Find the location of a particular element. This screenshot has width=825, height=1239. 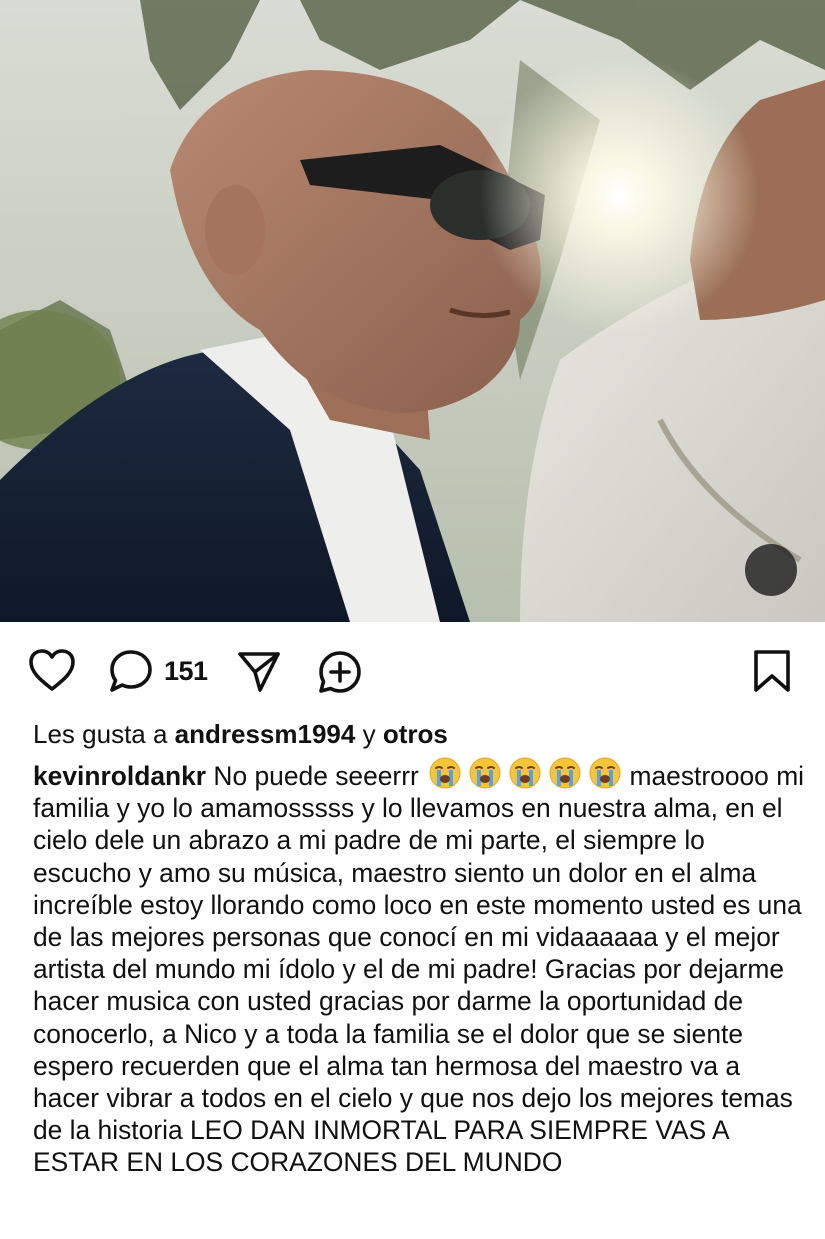

speaker-muted-icon is located at coordinates (785, 583).